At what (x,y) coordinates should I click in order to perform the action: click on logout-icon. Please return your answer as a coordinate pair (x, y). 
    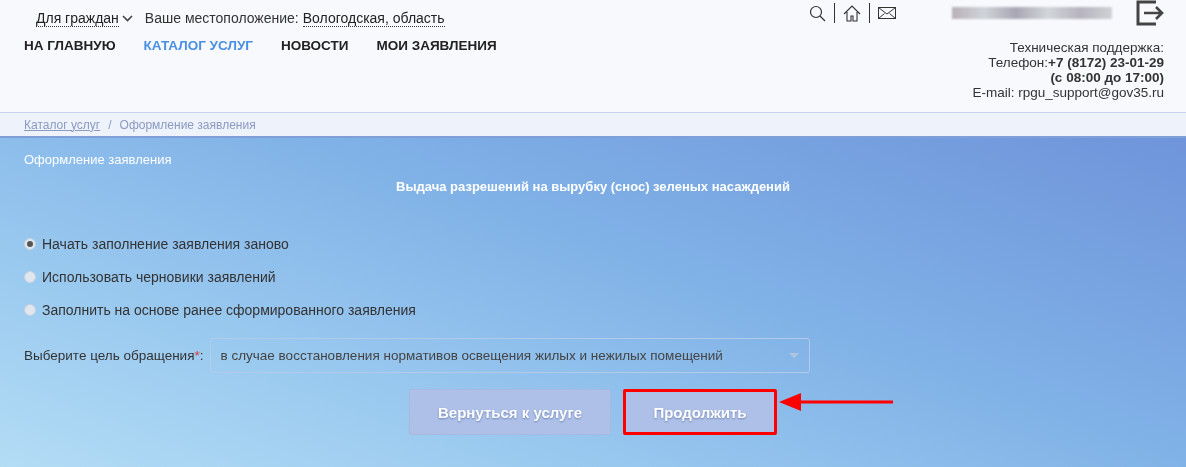
    Looking at the image, I should click on (1150, 13).